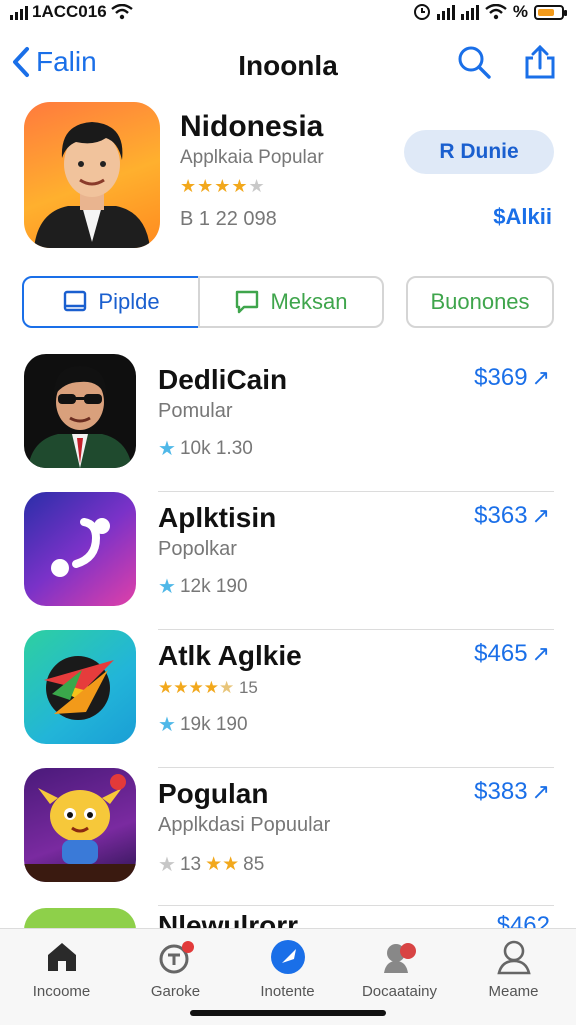 Image resolution: width=576 pixels, height=1025 pixels. Describe the element at coordinates (288, 1013) in the screenshot. I see `home-indicator` at that location.